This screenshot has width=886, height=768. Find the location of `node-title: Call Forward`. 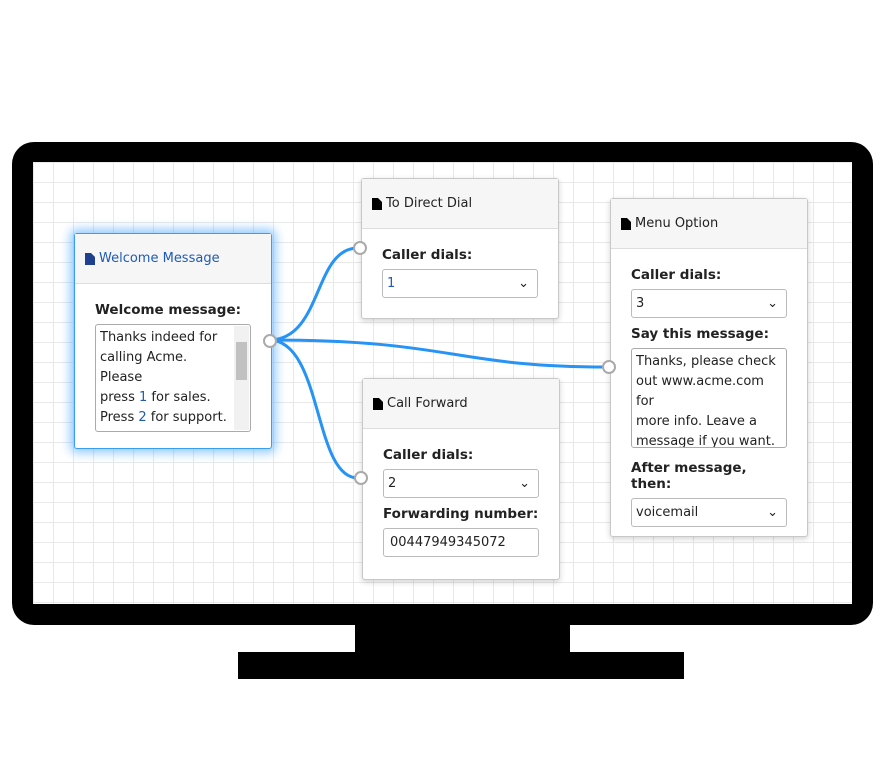

node-title: Call Forward is located at coordinates (427, 403).